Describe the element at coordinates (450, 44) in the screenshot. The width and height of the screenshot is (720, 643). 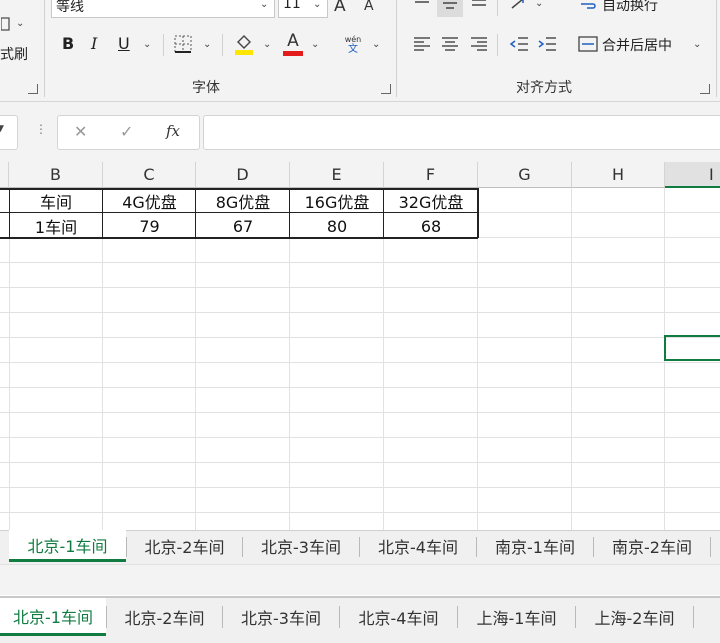
I see `align-center-icon` at that location.